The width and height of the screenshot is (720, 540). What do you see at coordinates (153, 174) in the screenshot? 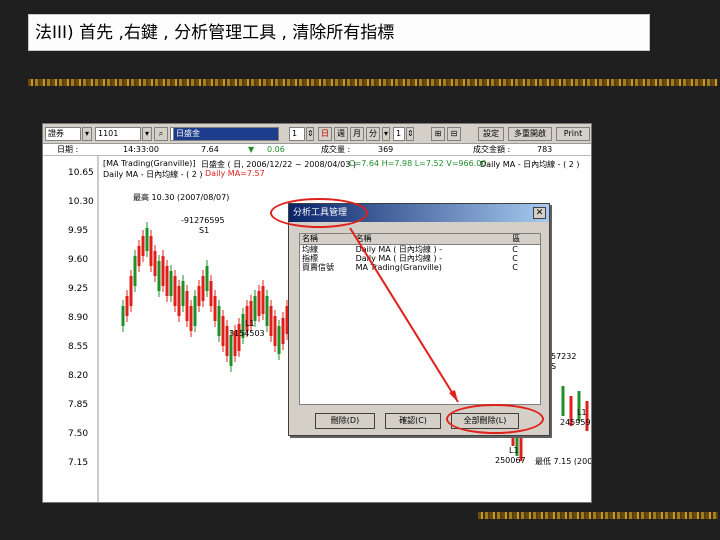
I see `legend-ma-line2: Daily MA - 日內均線 - ( 2 )` at bounding box center [153, 174].